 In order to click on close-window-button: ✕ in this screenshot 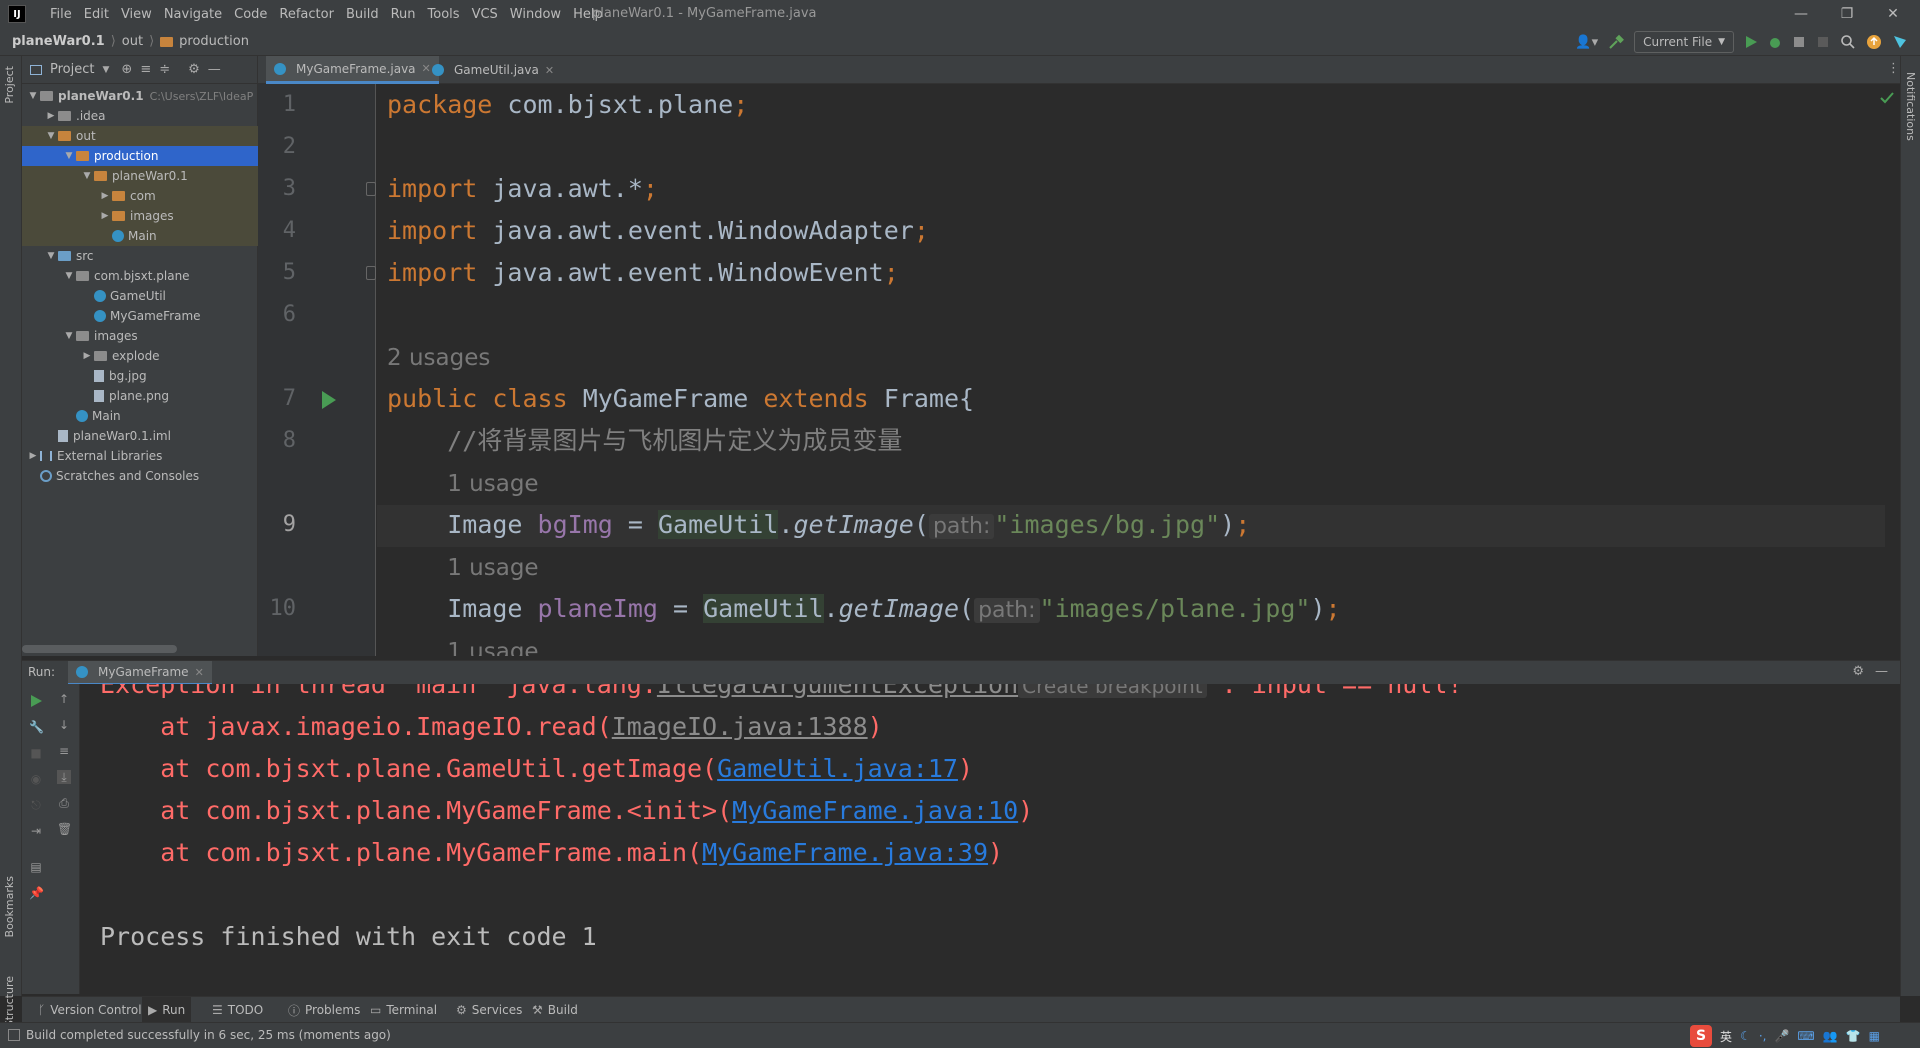, I will do `click(1893, 14)`.